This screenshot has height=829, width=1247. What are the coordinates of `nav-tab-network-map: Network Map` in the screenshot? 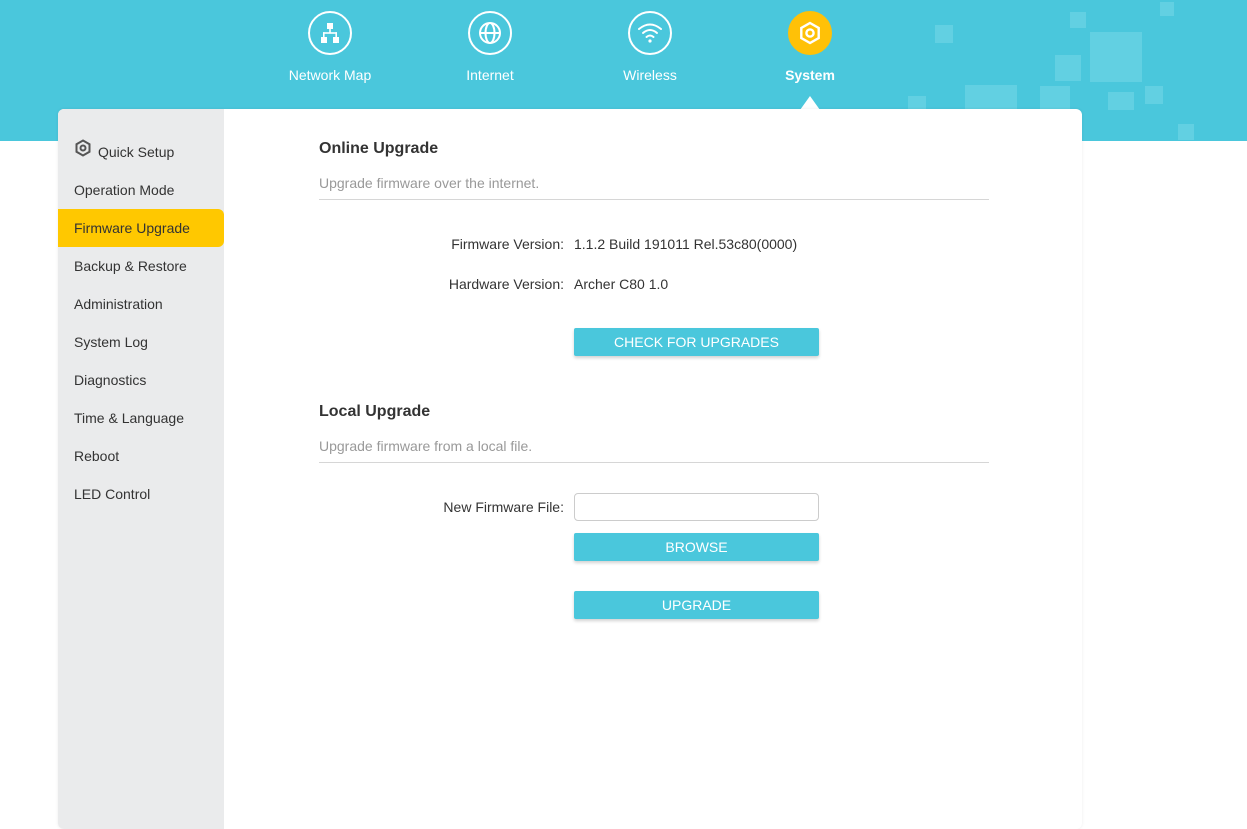 It's located at (330, 55).